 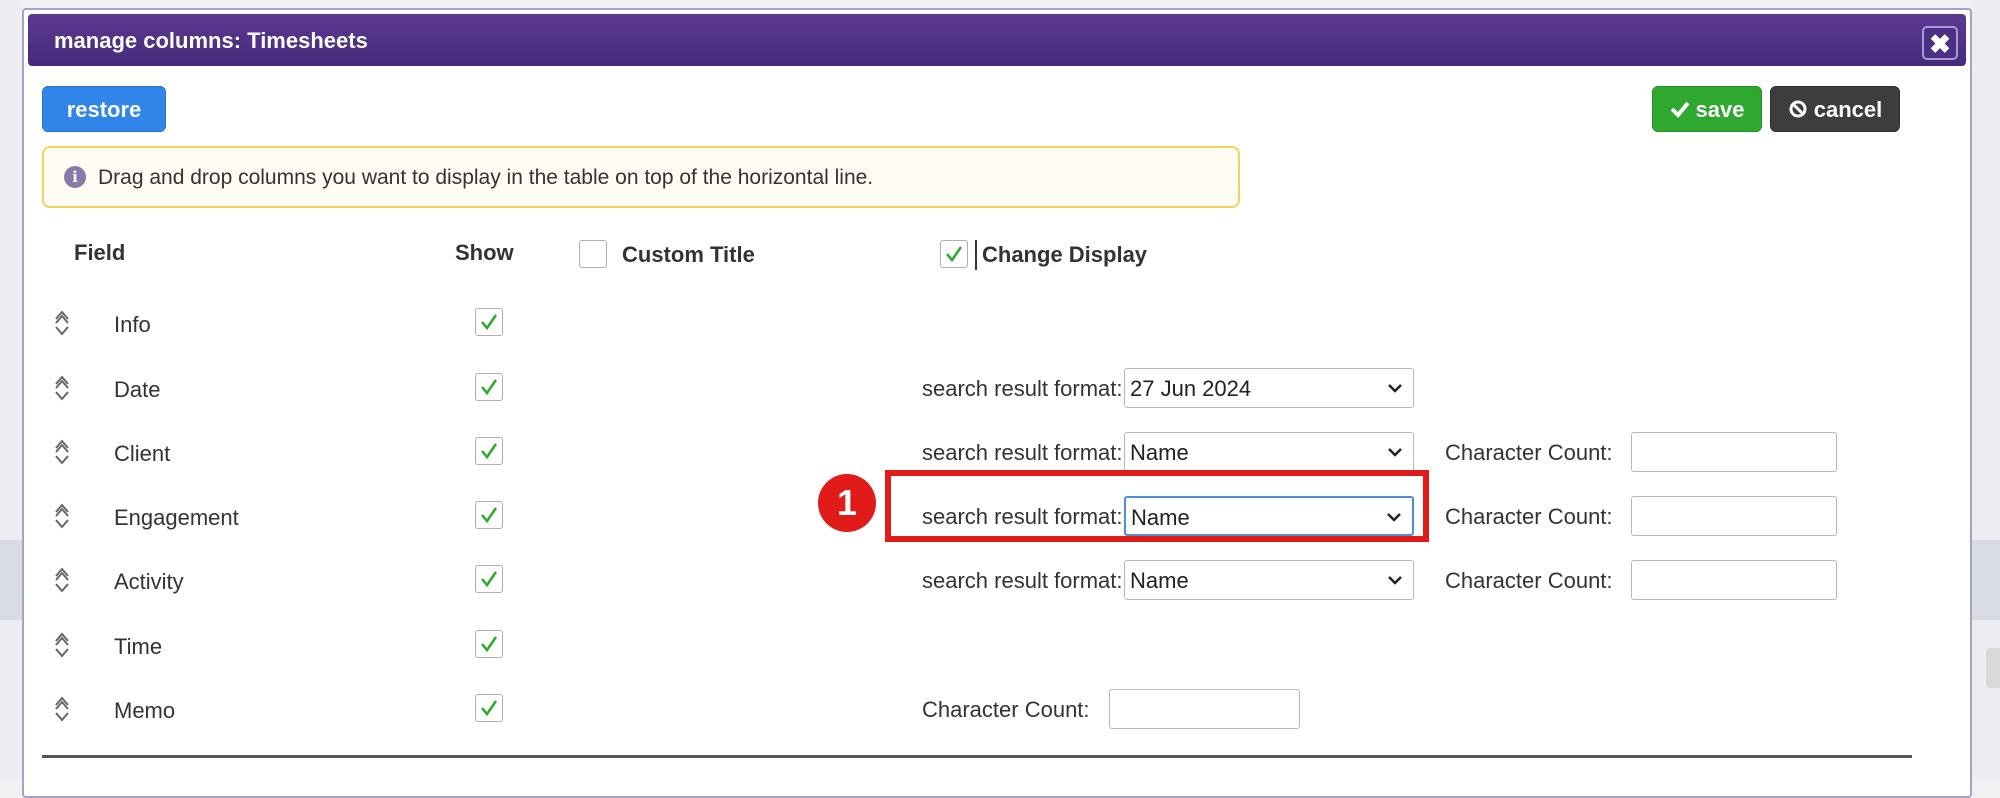 What do you see at coordinates (1022, 452) in the screenshot?
I see `format-label-client: search result format:` at bounding box center [1022, 452].